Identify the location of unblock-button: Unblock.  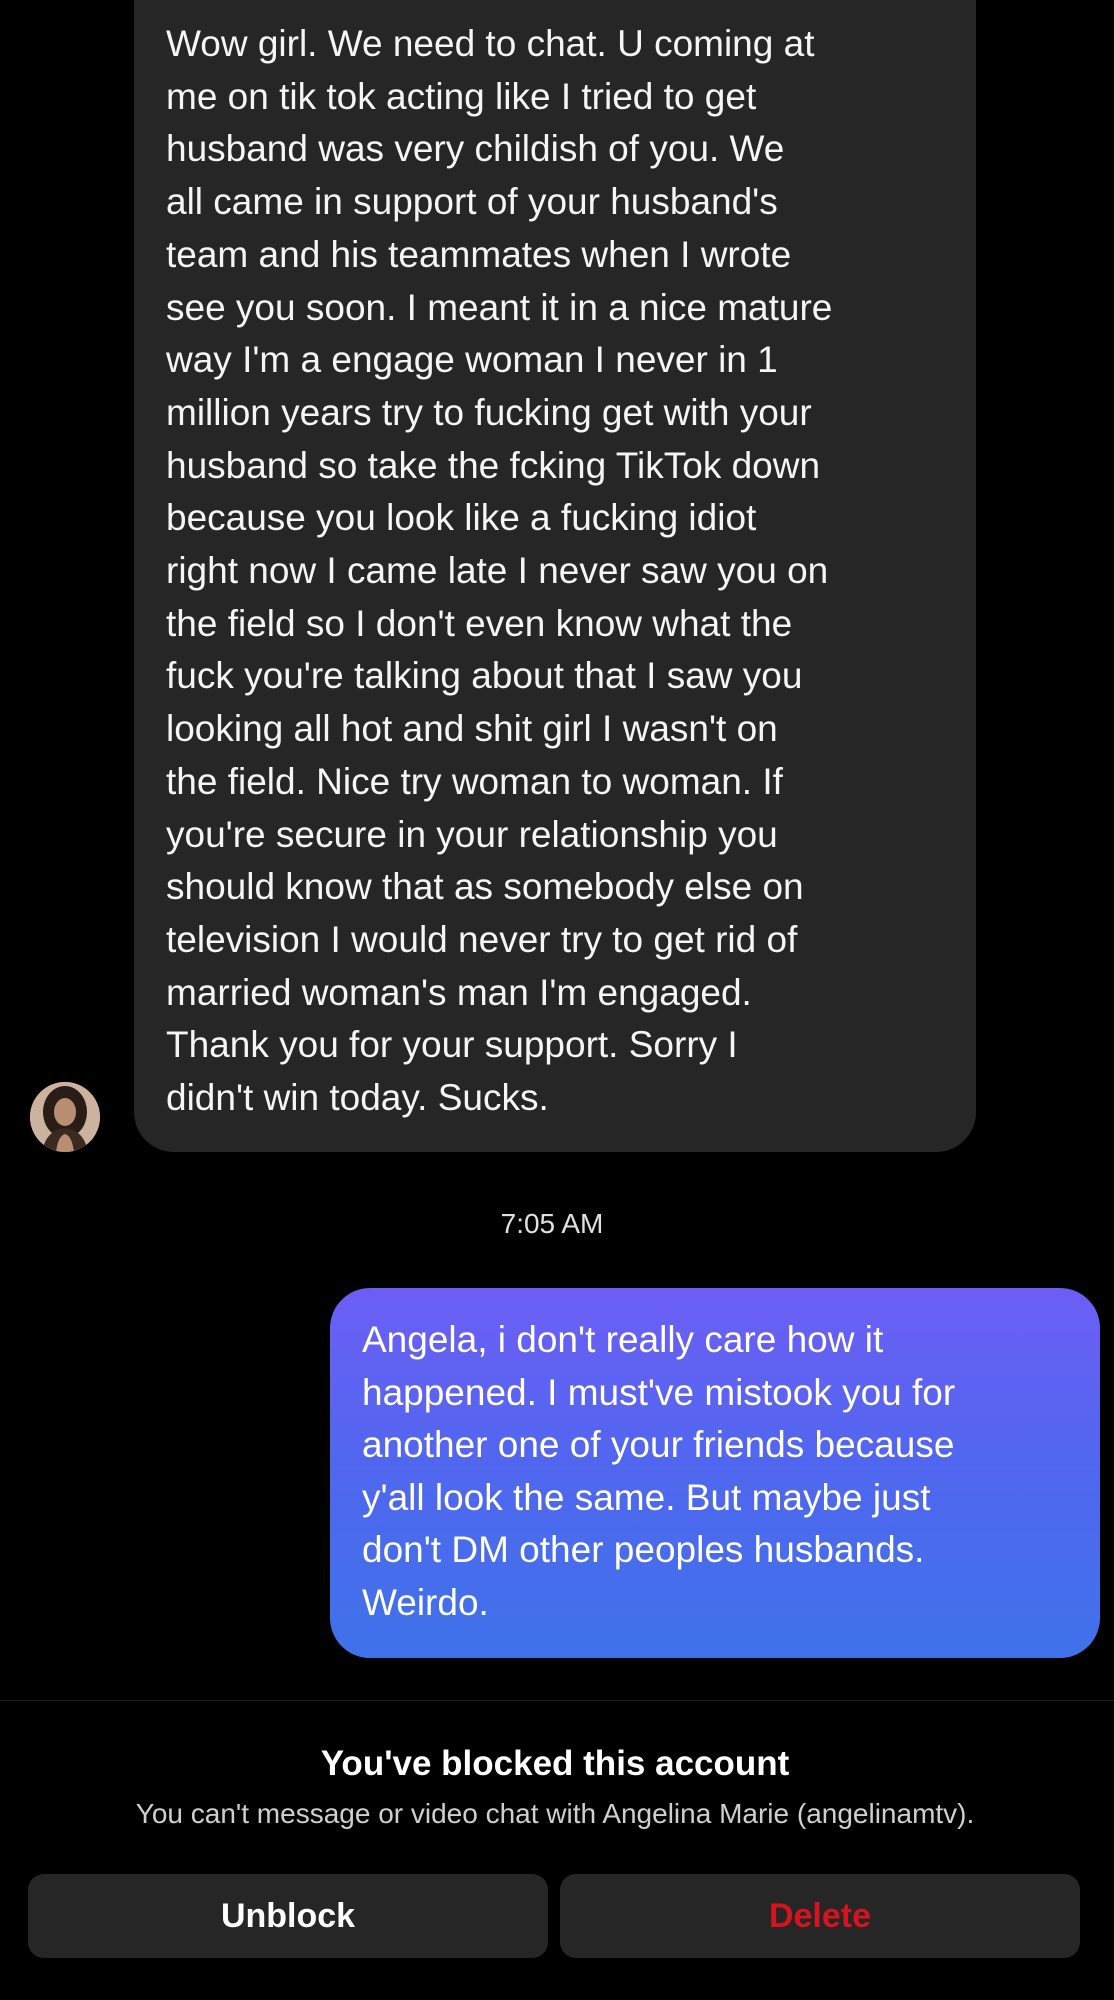
(288, 1916).